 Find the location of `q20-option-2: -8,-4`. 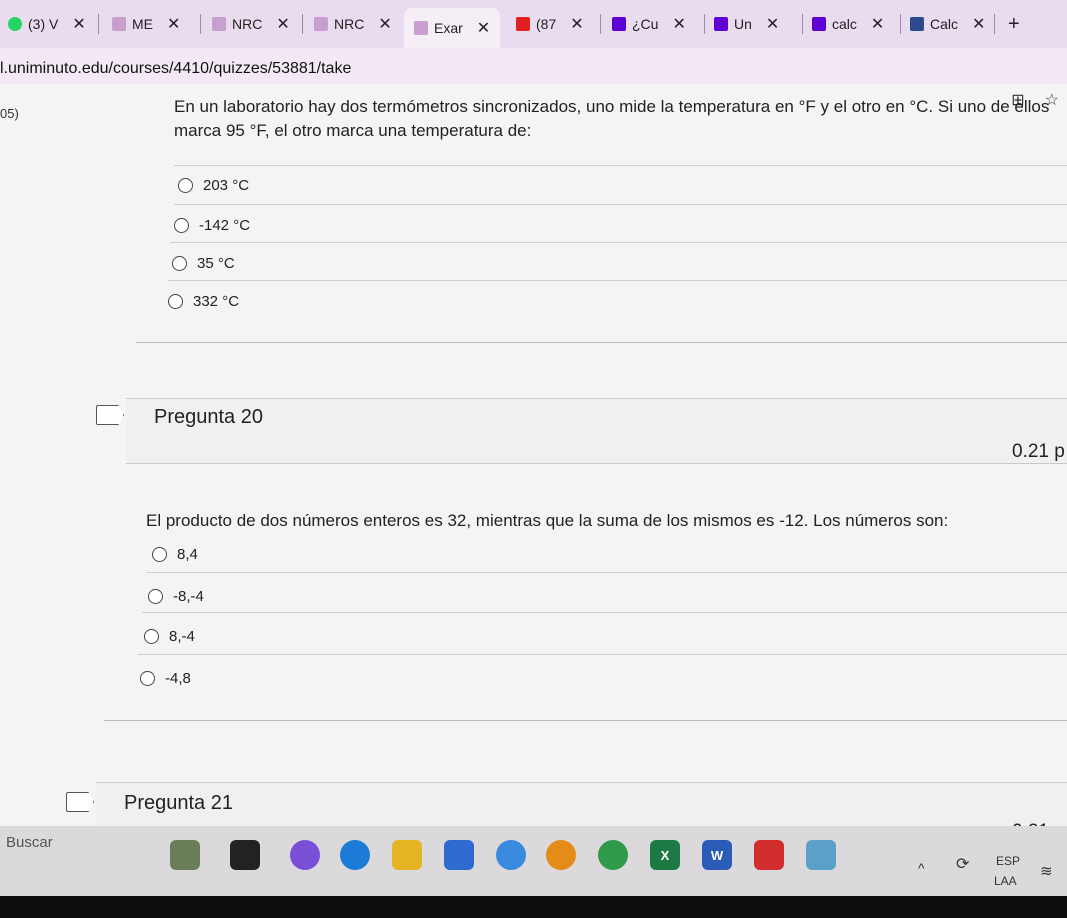

q20-option-2: -8,-4 is located at coordinates (176, 596).